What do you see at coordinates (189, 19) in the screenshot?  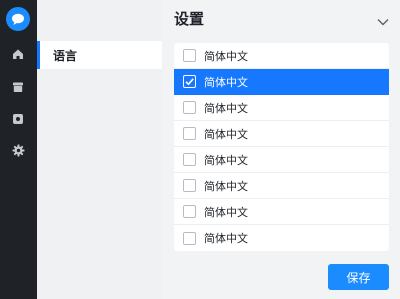 I see `page-title: 设置` at bounding box center [189, 19].